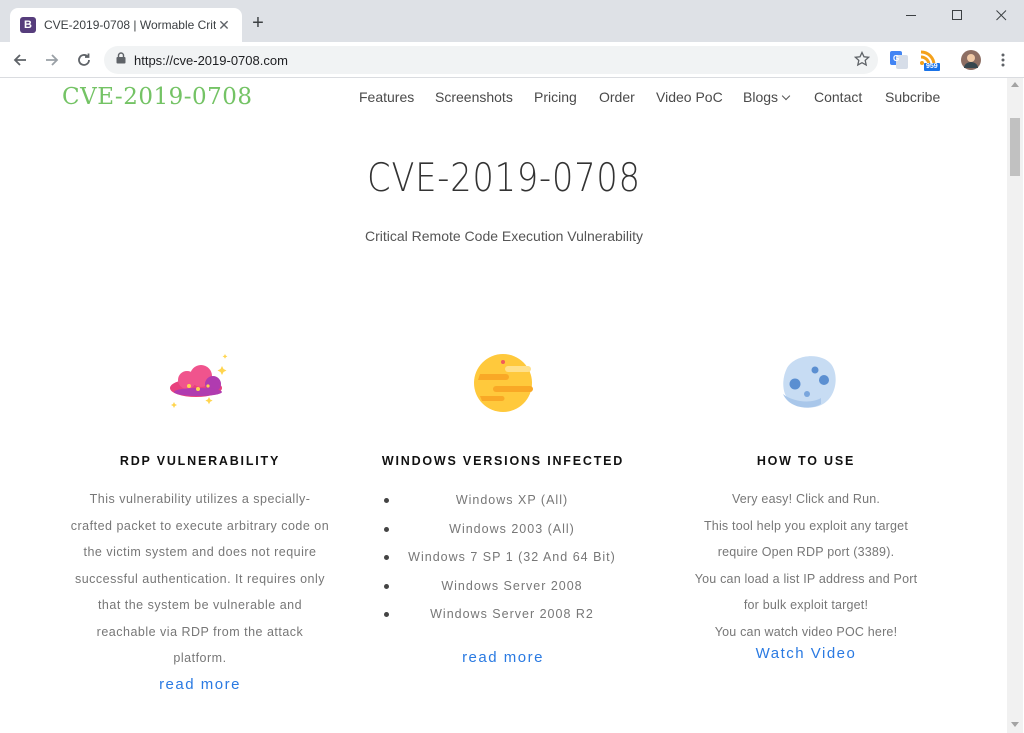 Image resolution: width=1024 pixels, height=733 pixels. What do you see at coordinates (503, 657) in the screenshot?
I see `windows-read-more-link: read more` at bounding box center [503, 657].